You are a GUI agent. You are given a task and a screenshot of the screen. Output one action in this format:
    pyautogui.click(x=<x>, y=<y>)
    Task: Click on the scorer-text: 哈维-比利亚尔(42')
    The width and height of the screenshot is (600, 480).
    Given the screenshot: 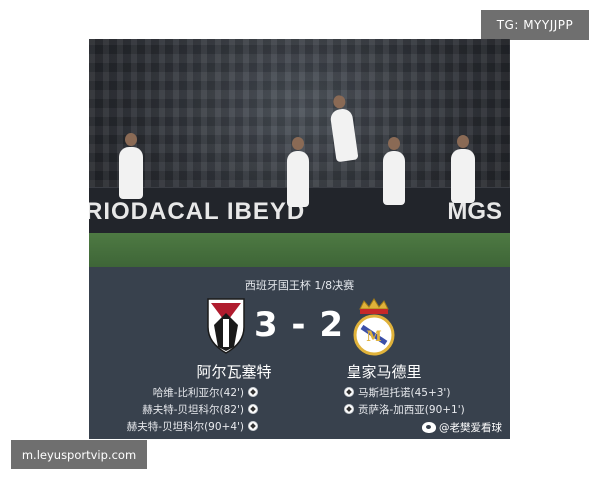 What is the action you would take?
    pyautogui.click(x=198, y=393)
    